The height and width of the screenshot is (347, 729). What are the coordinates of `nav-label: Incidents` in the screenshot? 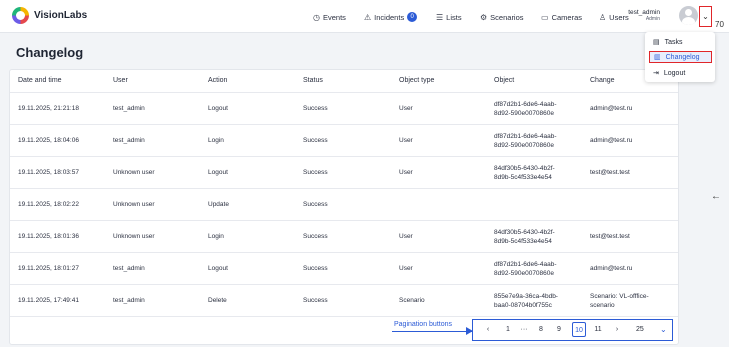 It's located at (389, 17).